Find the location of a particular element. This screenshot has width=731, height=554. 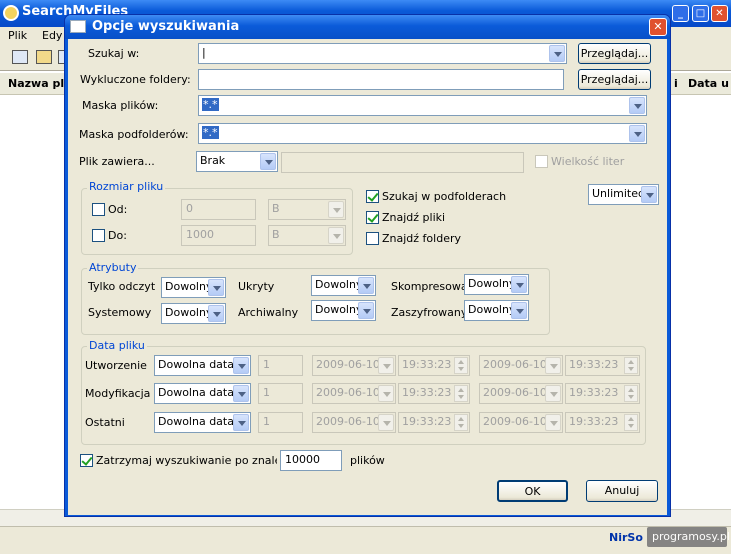

subfolder-depth-value: Unlimited is located at coordinates (618, 193).